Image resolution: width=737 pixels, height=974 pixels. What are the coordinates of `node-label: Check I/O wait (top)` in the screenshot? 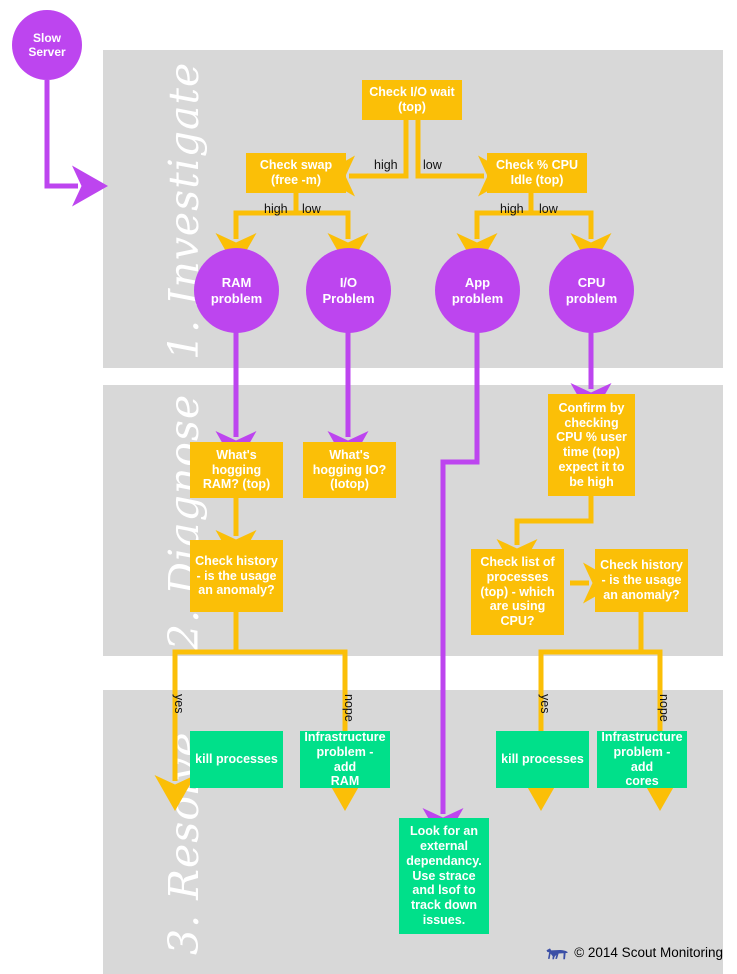 It's located at (412, 99).